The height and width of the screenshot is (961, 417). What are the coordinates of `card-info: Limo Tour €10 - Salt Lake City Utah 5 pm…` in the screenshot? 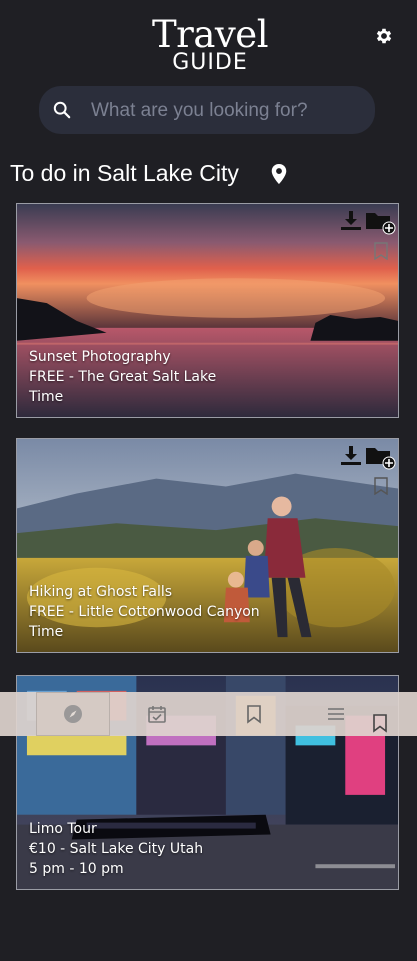 It's located at (116, 849).